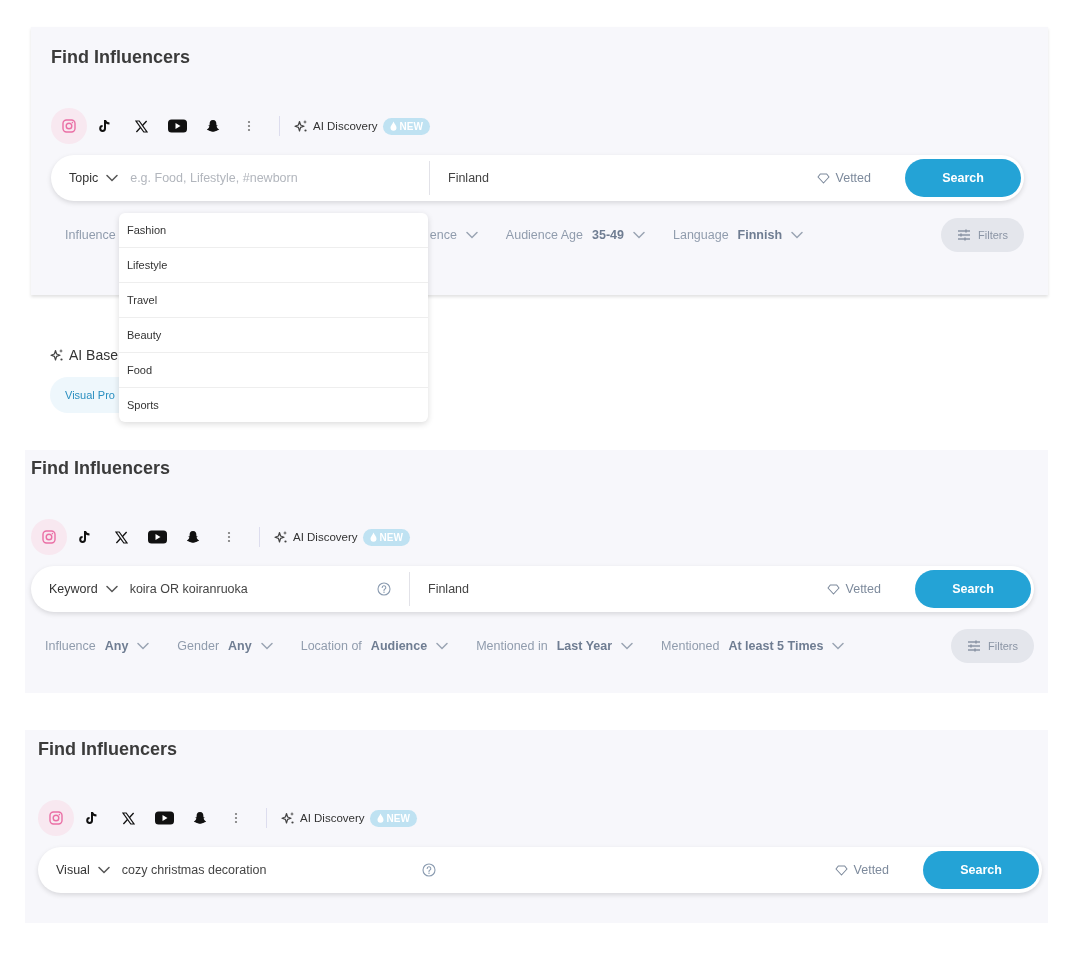 Image resolution: width=1080 pixels, height=970 pixels. Describe the element at coordinates (90, 235) in the screenshot. I see `filter-dropdown: Influence` at that location.